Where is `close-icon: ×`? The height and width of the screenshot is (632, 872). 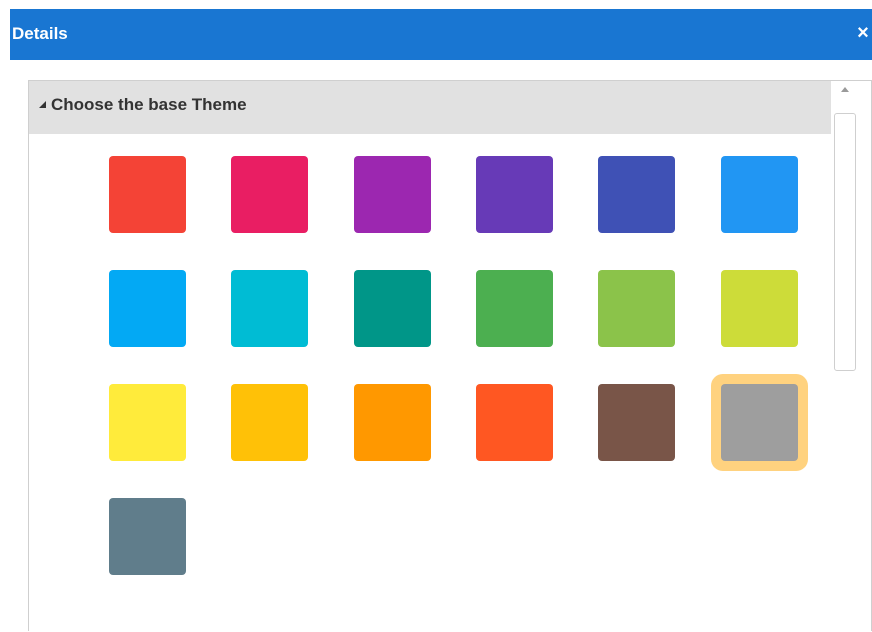
close-icon: × is located at coordinates (863, 33).